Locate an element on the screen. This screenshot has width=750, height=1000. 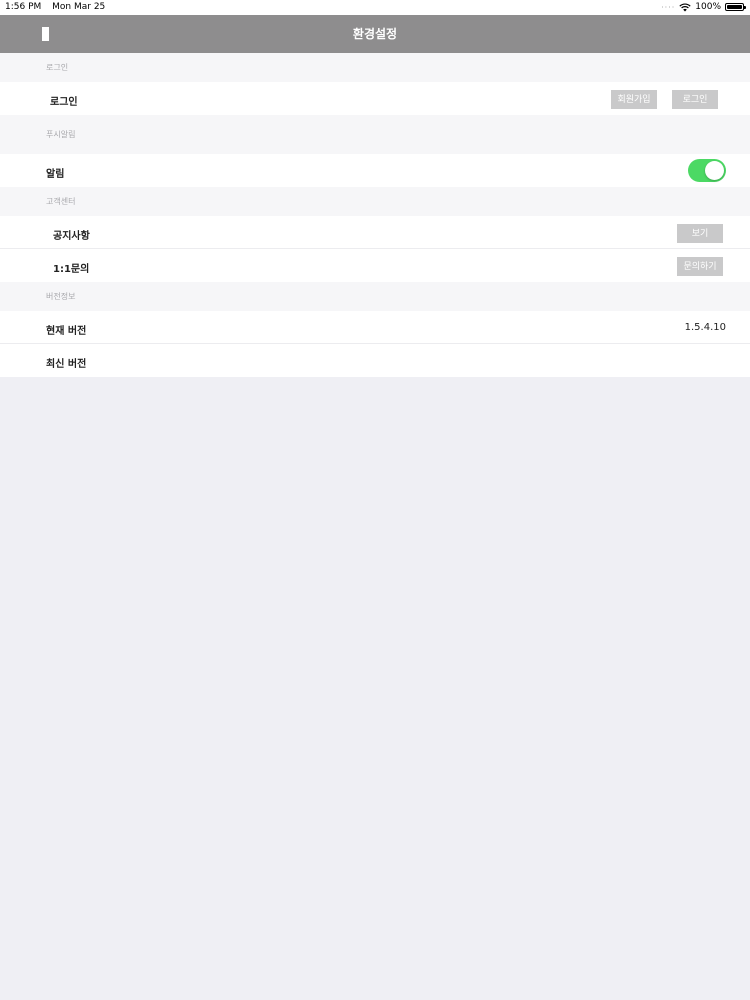
latest-version-row: 최신 버전 is located at coordinates (375, 360).